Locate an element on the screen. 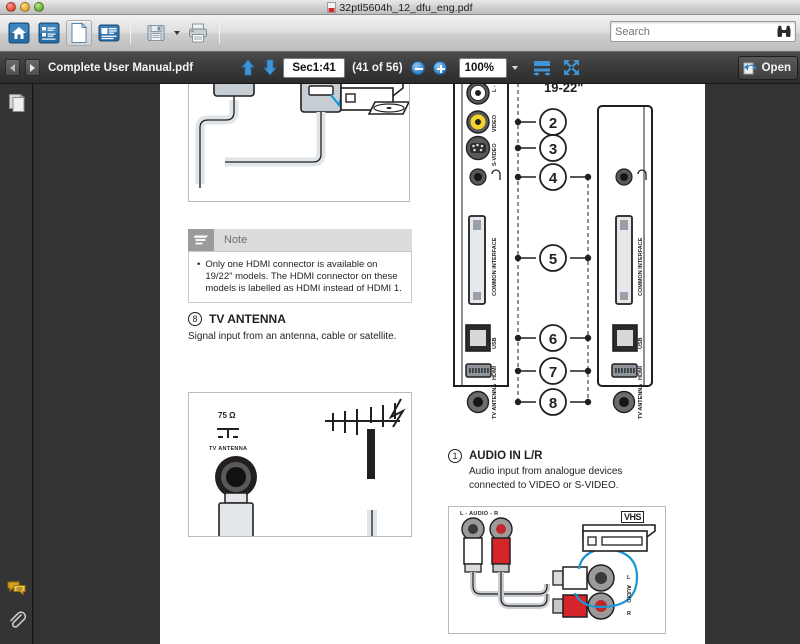  audio-connector-label: L - AUDIO - R is located at coordinates (479, 514).